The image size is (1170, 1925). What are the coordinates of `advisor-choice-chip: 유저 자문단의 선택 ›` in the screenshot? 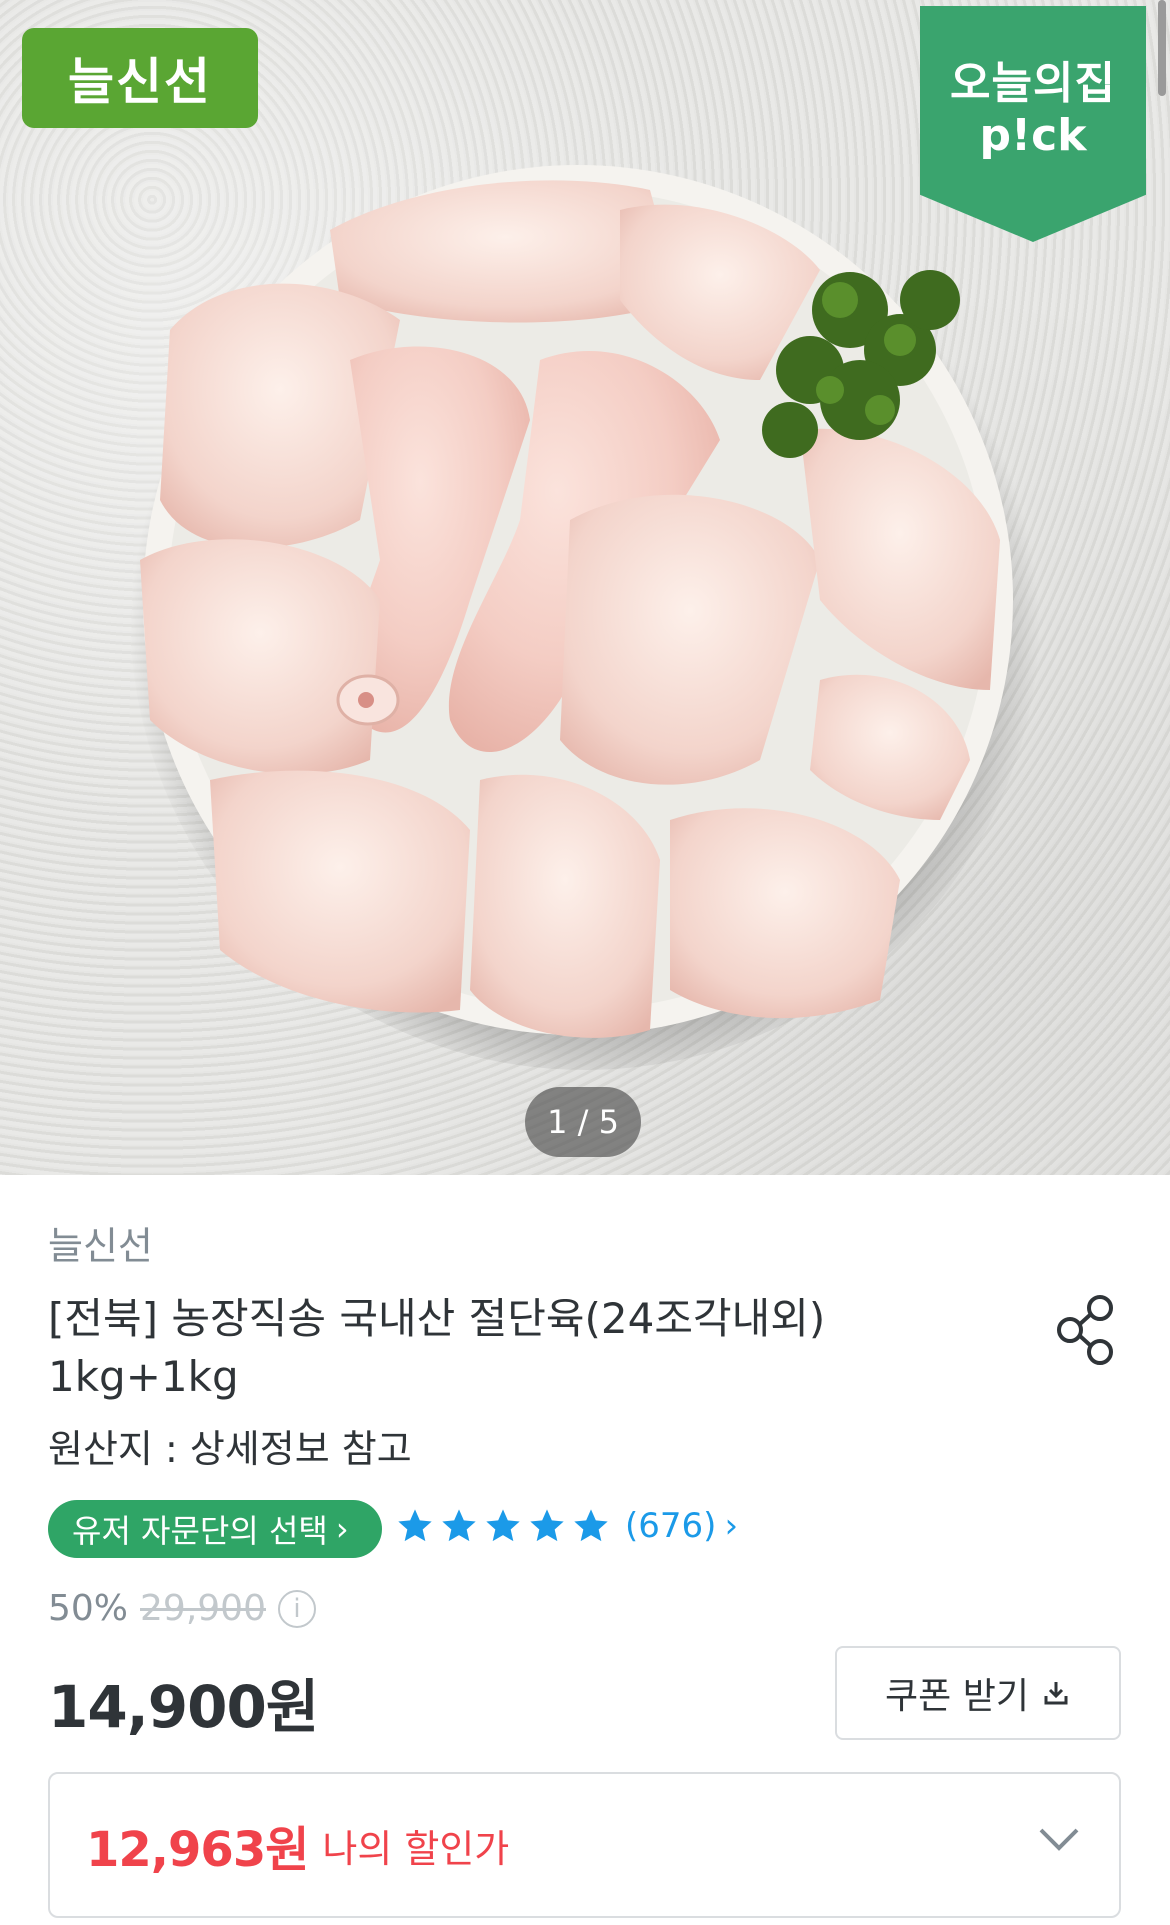 It's located at (215, 1529).